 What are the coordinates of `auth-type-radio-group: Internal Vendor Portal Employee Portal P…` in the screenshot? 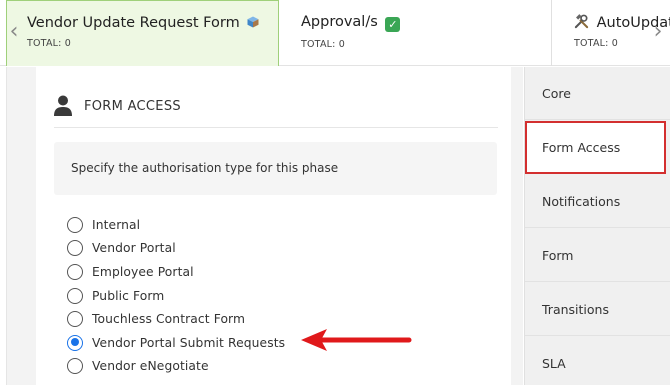 It's located at (176, 295).